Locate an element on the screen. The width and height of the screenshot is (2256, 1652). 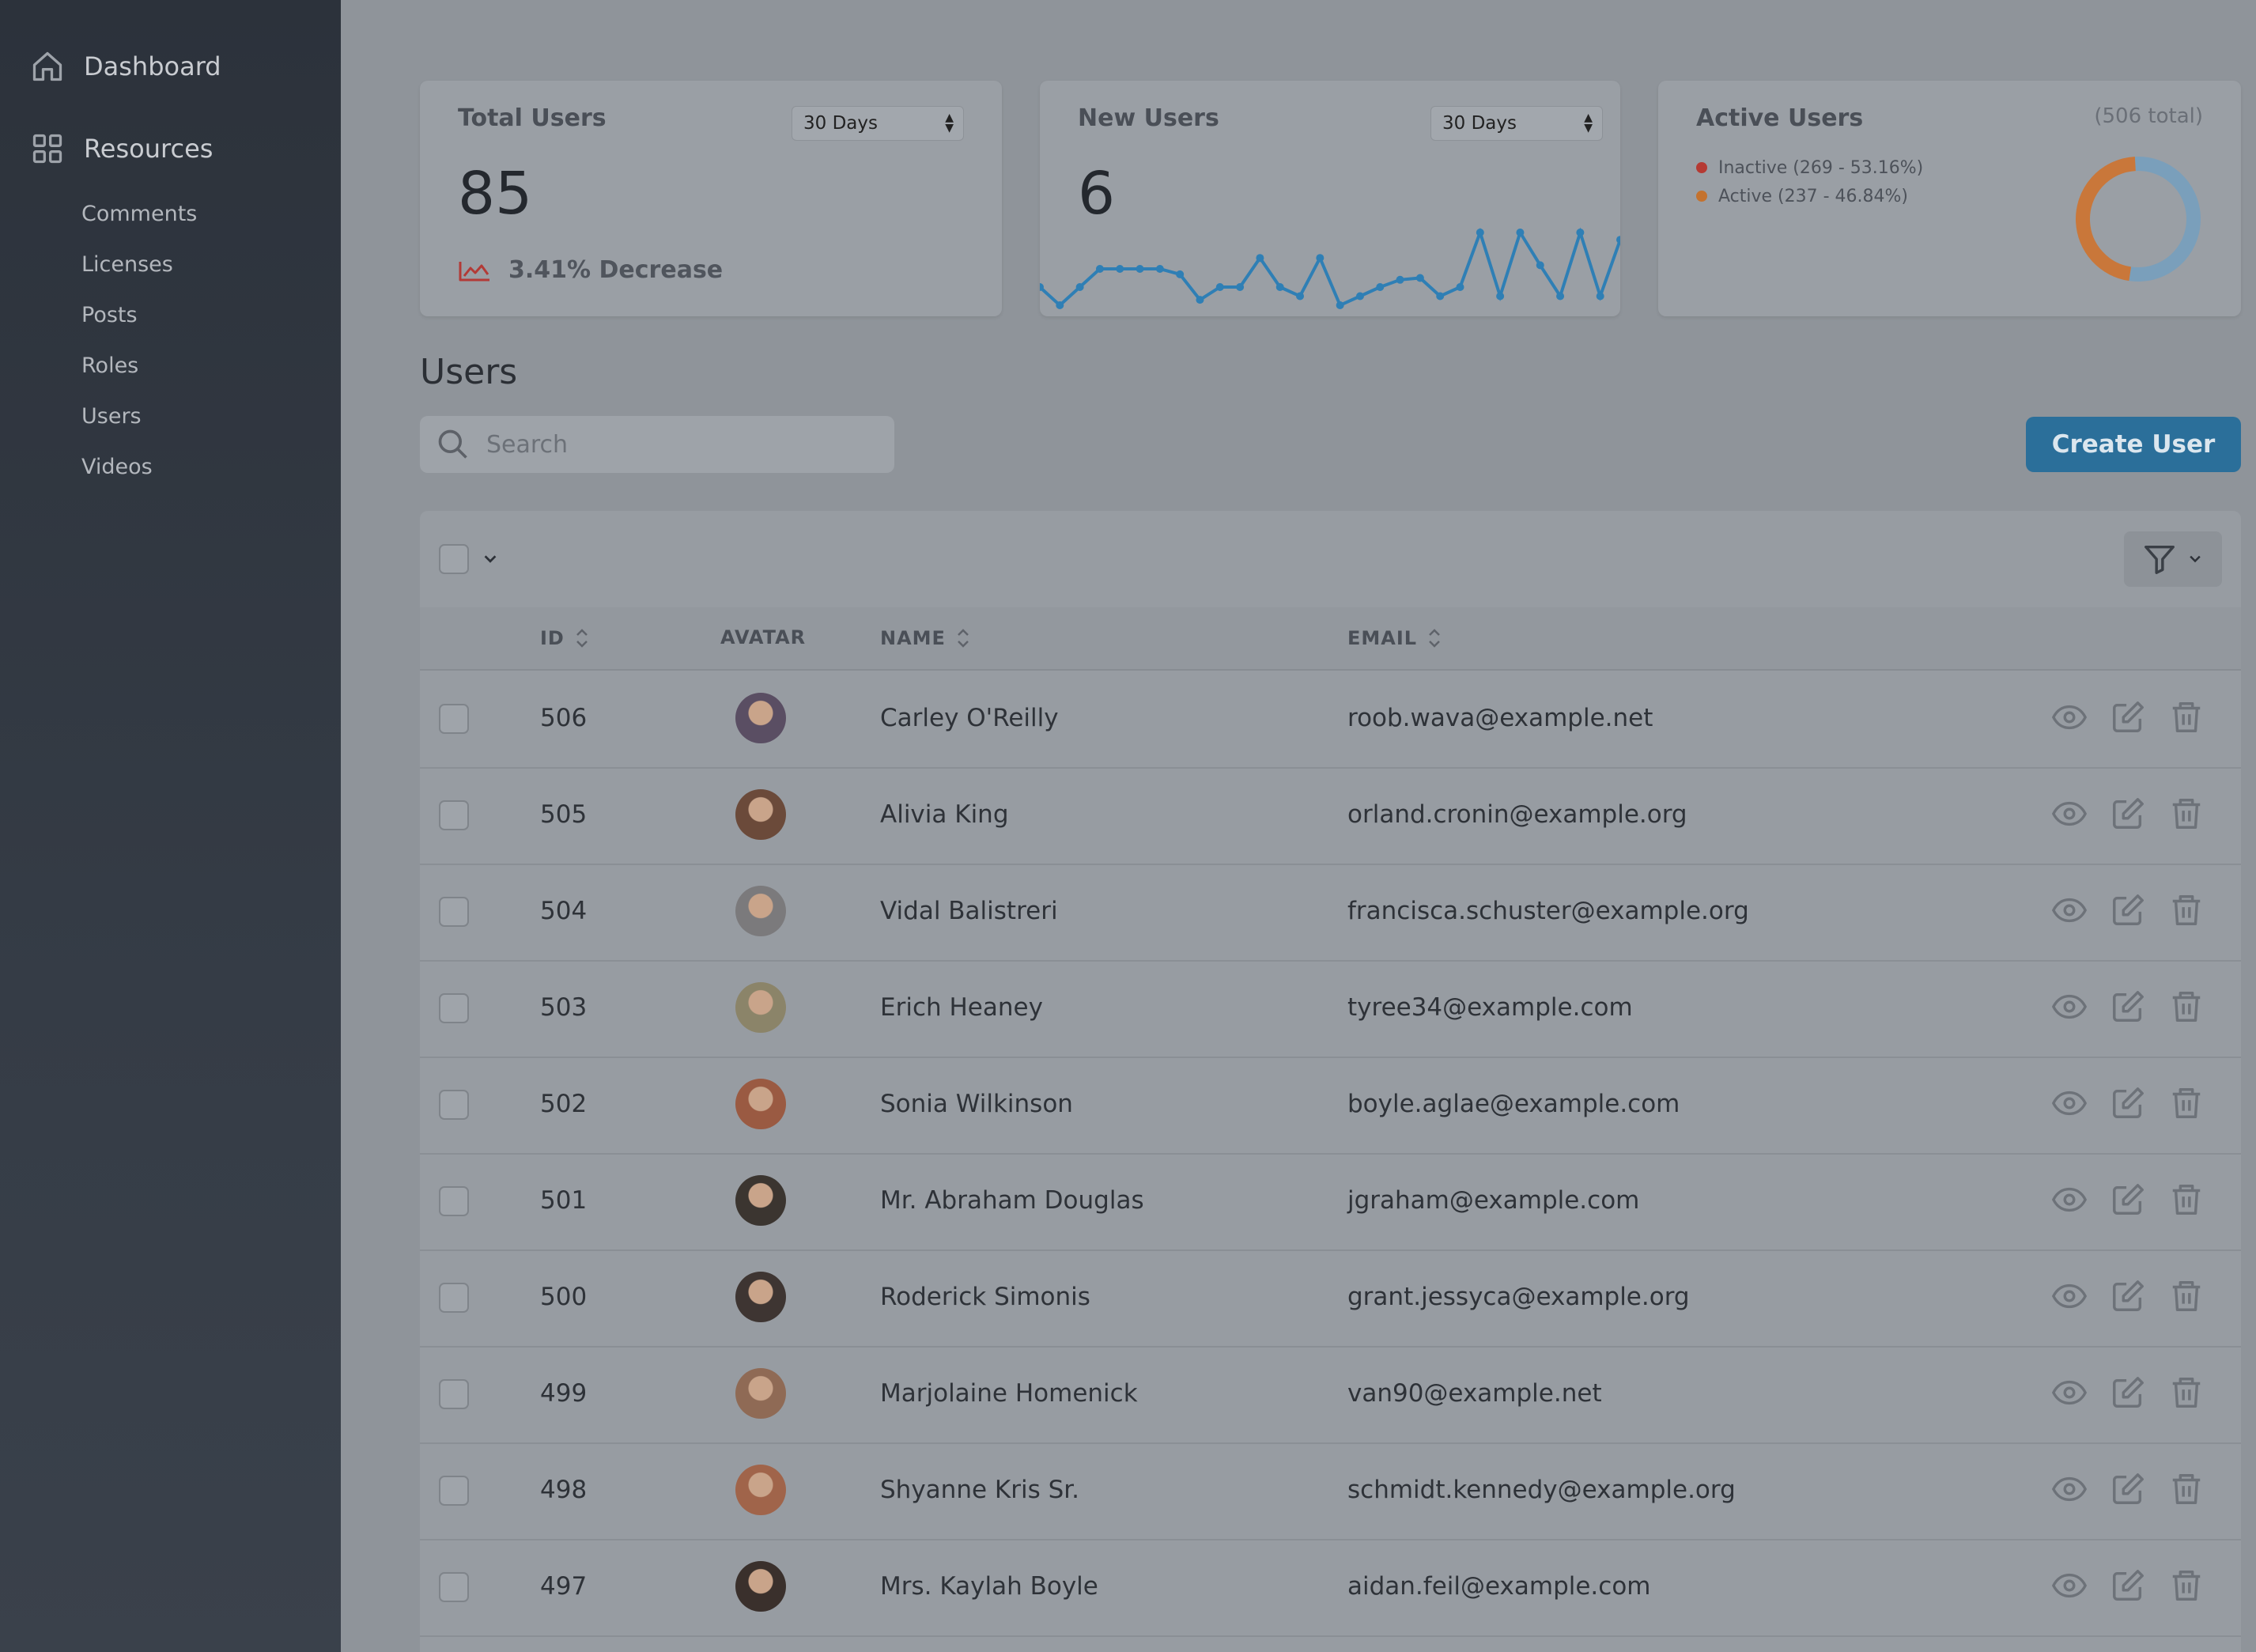
cell-id: 503 is located at coordinates (564, 1007).